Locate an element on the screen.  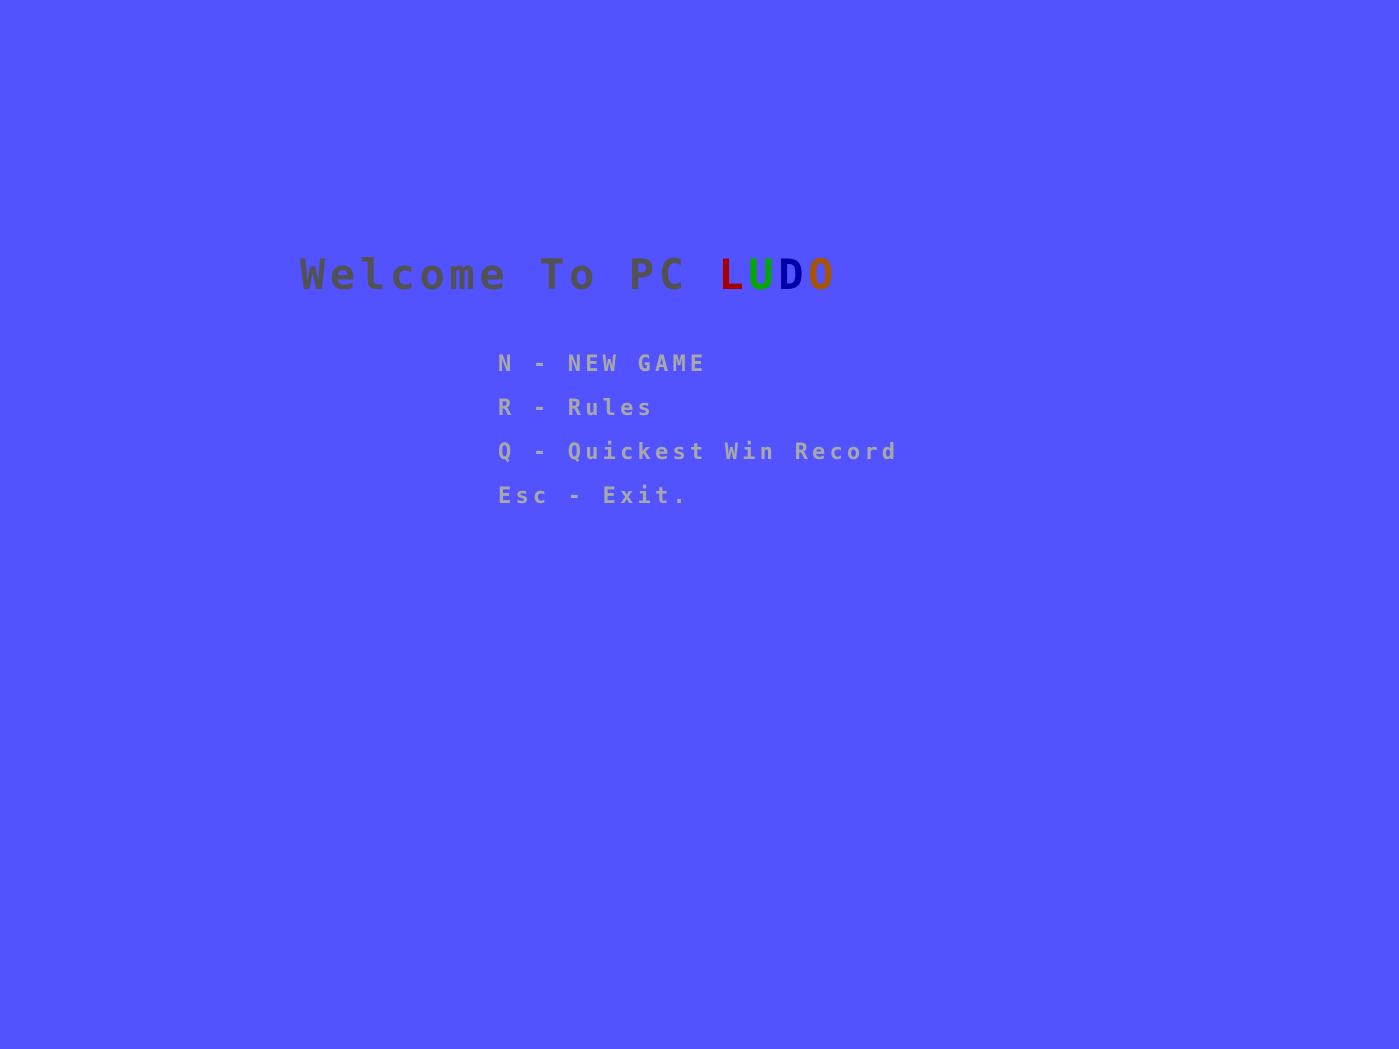
ludo-letter-u: U is located at coordinates (763, 274).